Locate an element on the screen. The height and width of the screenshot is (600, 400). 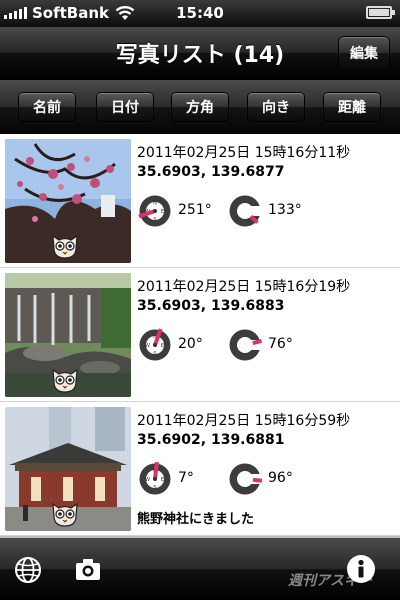
sort-by-name-button: 名前 is located at coordinates (47, 107).